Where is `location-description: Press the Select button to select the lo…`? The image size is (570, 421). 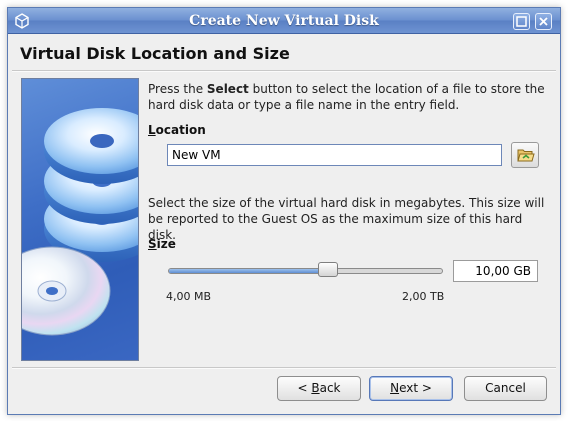 location-description: Press the Select button to select the lo… is located at coordinates (348, 97).